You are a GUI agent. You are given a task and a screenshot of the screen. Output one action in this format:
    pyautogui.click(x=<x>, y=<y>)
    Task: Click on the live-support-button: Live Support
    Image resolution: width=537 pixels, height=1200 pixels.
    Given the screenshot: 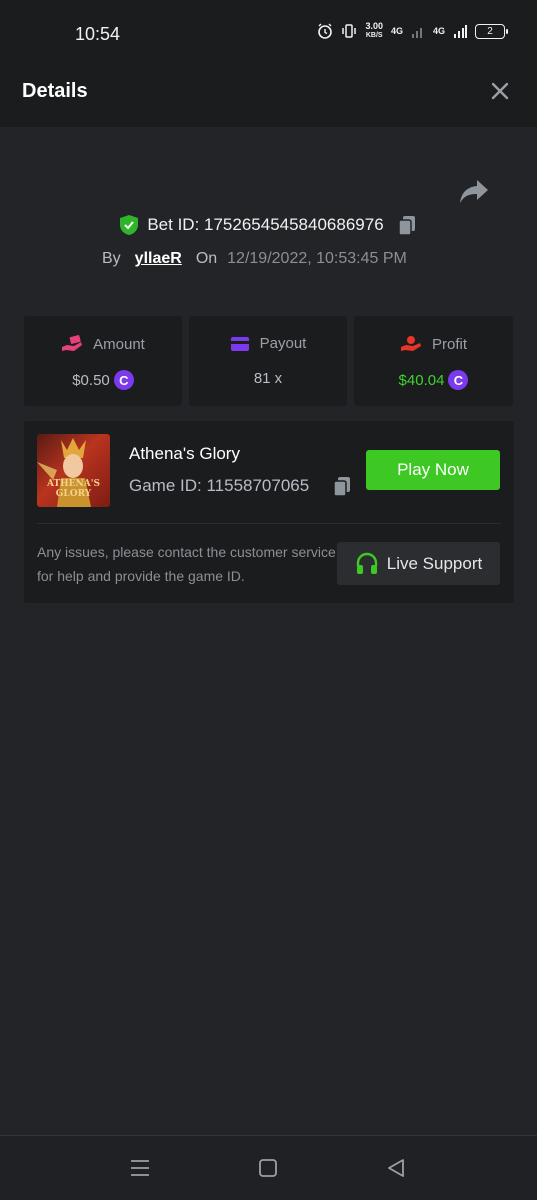 What is the action you would take?
    pyautogui.click(x=418, y=563)
    